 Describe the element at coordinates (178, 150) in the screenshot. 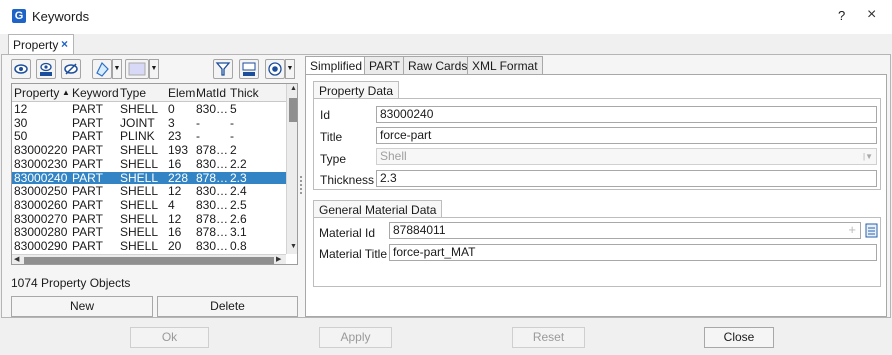

I see `cell-elem: 193` at that location.